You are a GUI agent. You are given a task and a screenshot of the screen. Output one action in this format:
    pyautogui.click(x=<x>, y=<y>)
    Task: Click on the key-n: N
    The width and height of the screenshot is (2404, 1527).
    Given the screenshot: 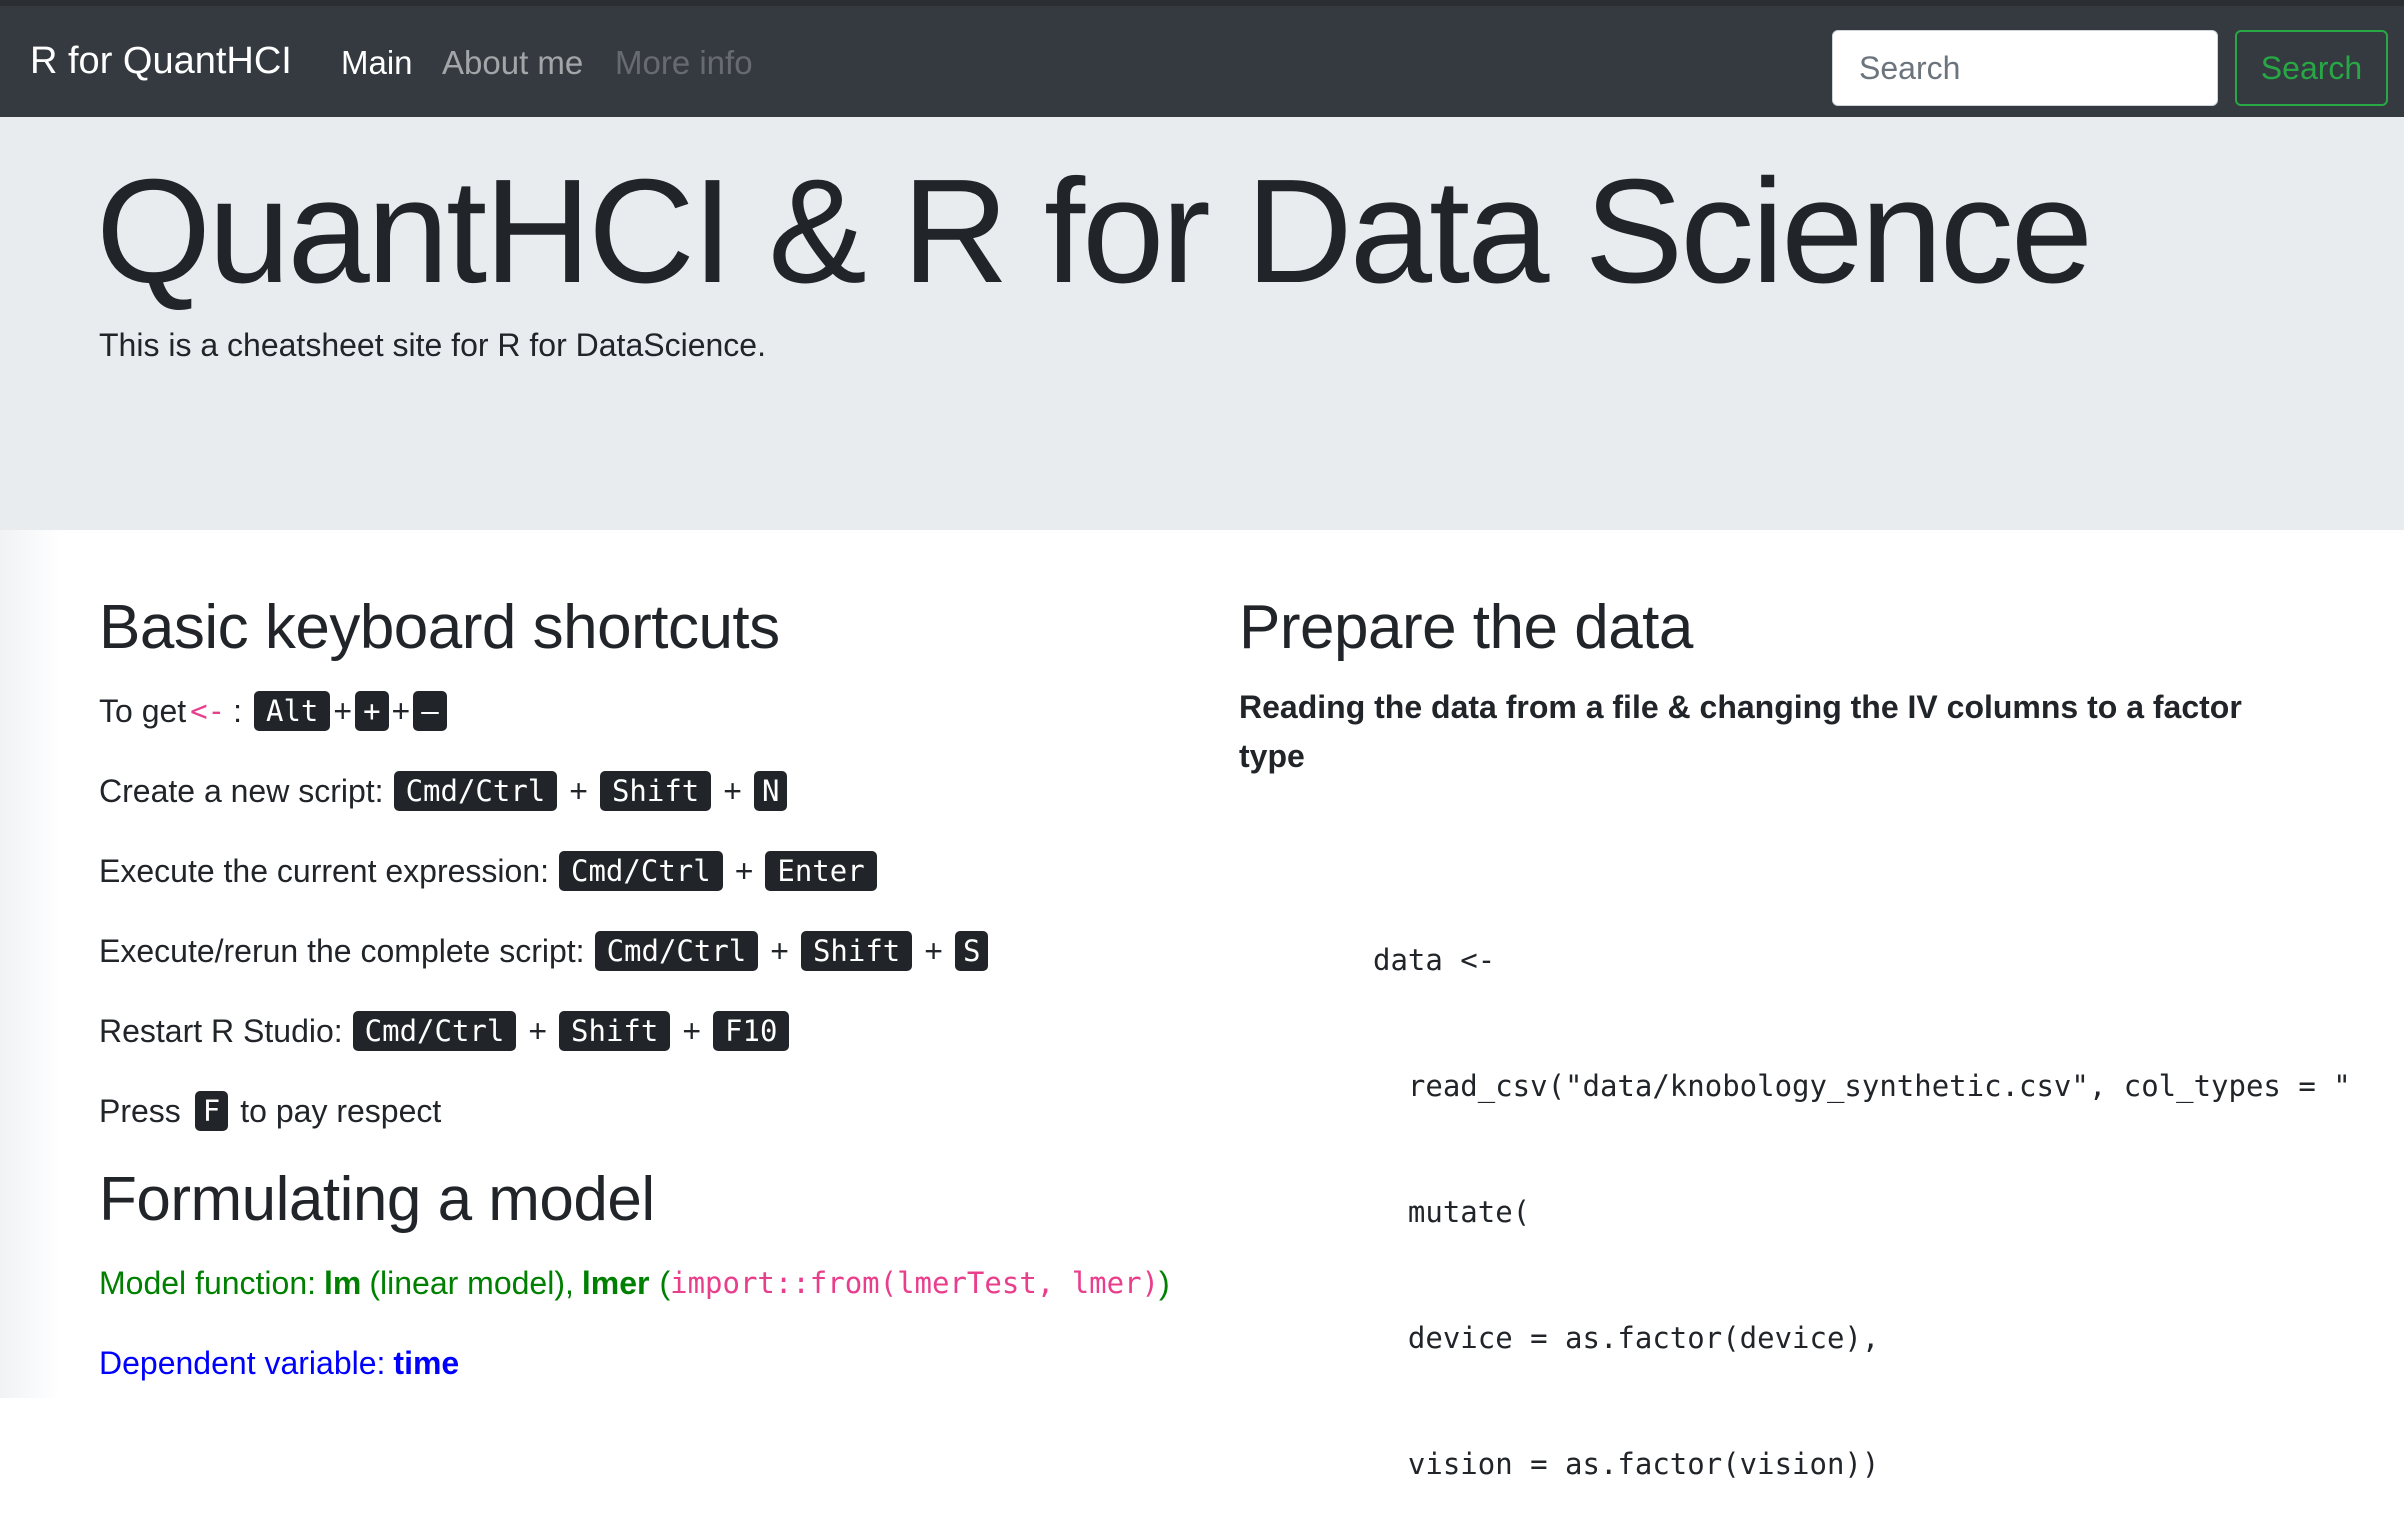 What is the action you would take?
    pyautogui.click(x=770, y=791)
    